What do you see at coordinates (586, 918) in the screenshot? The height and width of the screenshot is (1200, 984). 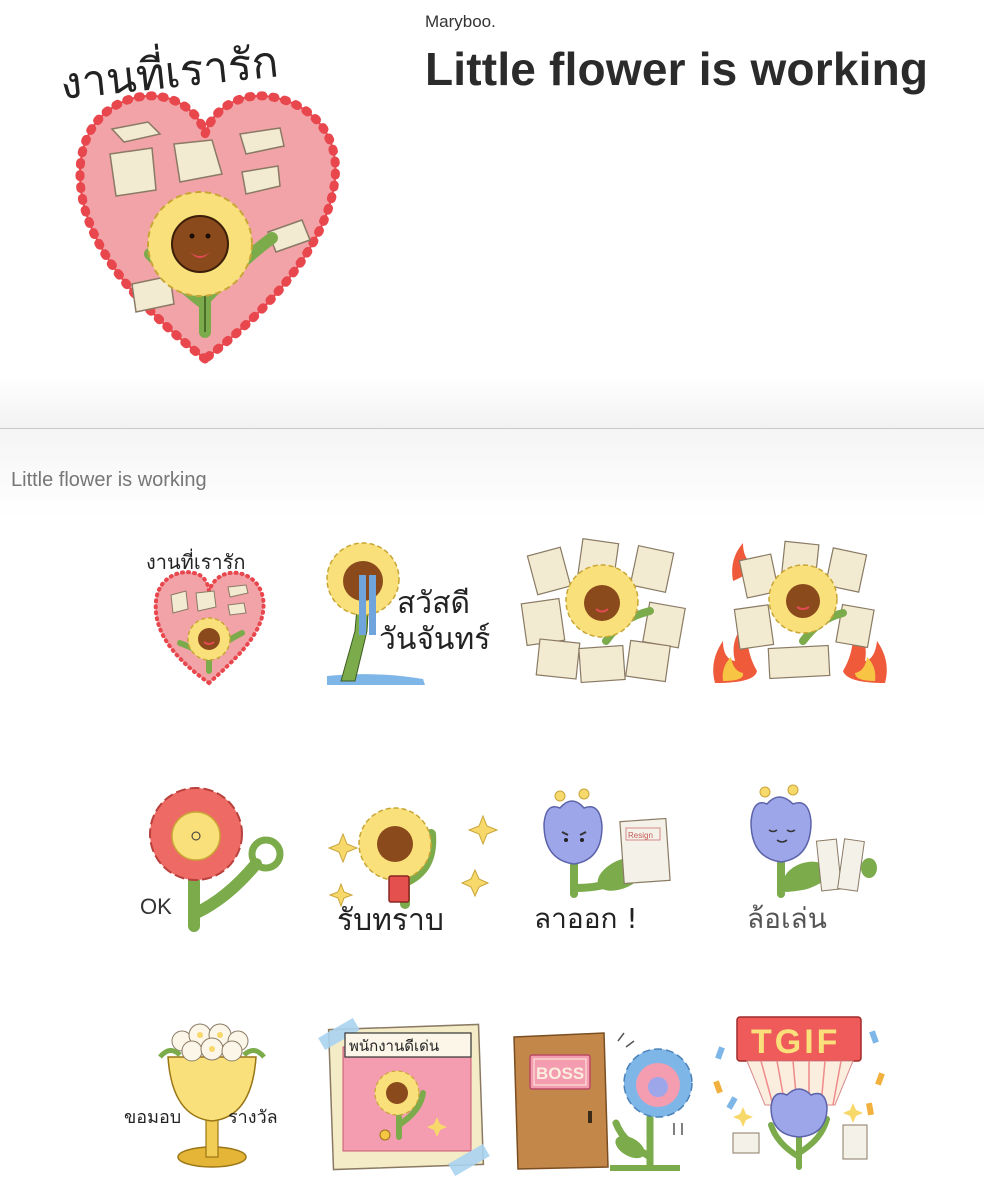 I see `sticker-caption: ลาออก !` at bounding box center [586, 918].